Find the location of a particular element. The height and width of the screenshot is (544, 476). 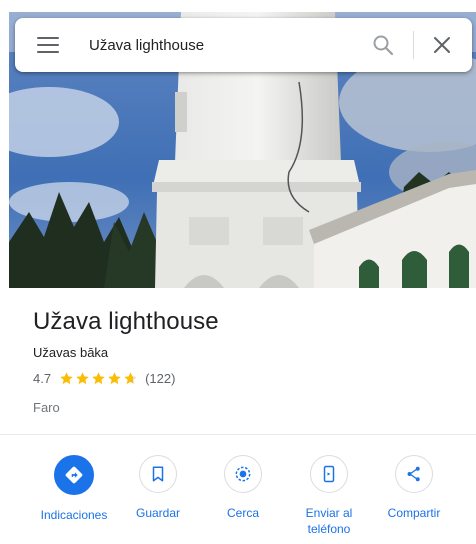

share-icon is located at coordinates (414, 474).